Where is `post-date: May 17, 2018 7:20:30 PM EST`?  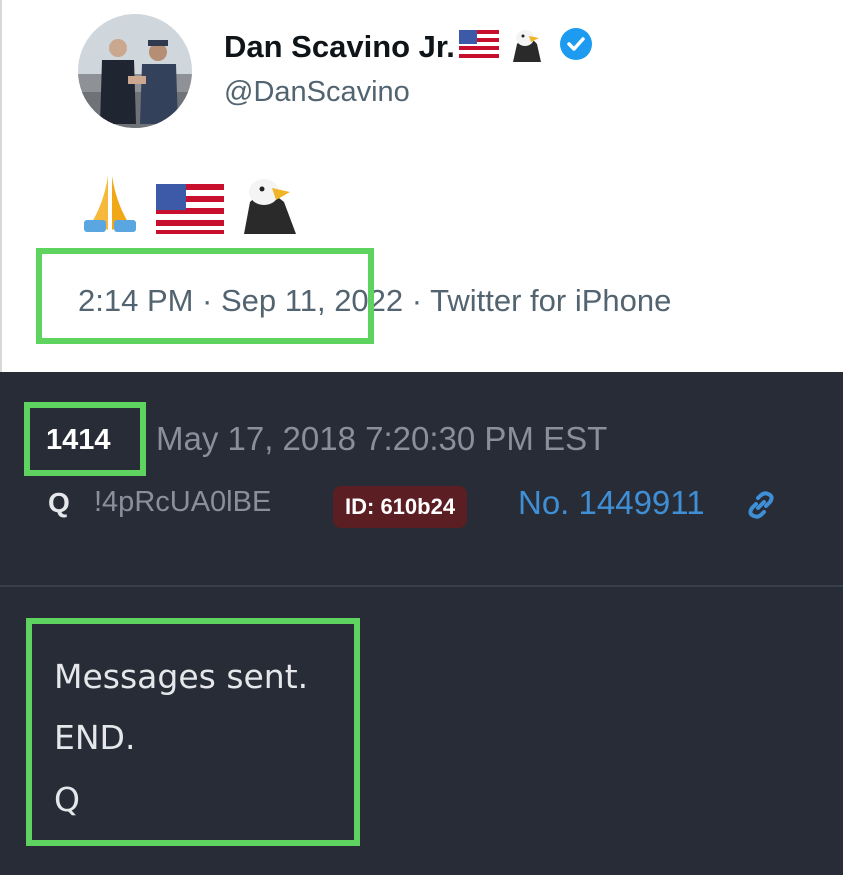
post-date: May 17, 2018 7:20:30 PM EST is located at coordinates (382, 438).